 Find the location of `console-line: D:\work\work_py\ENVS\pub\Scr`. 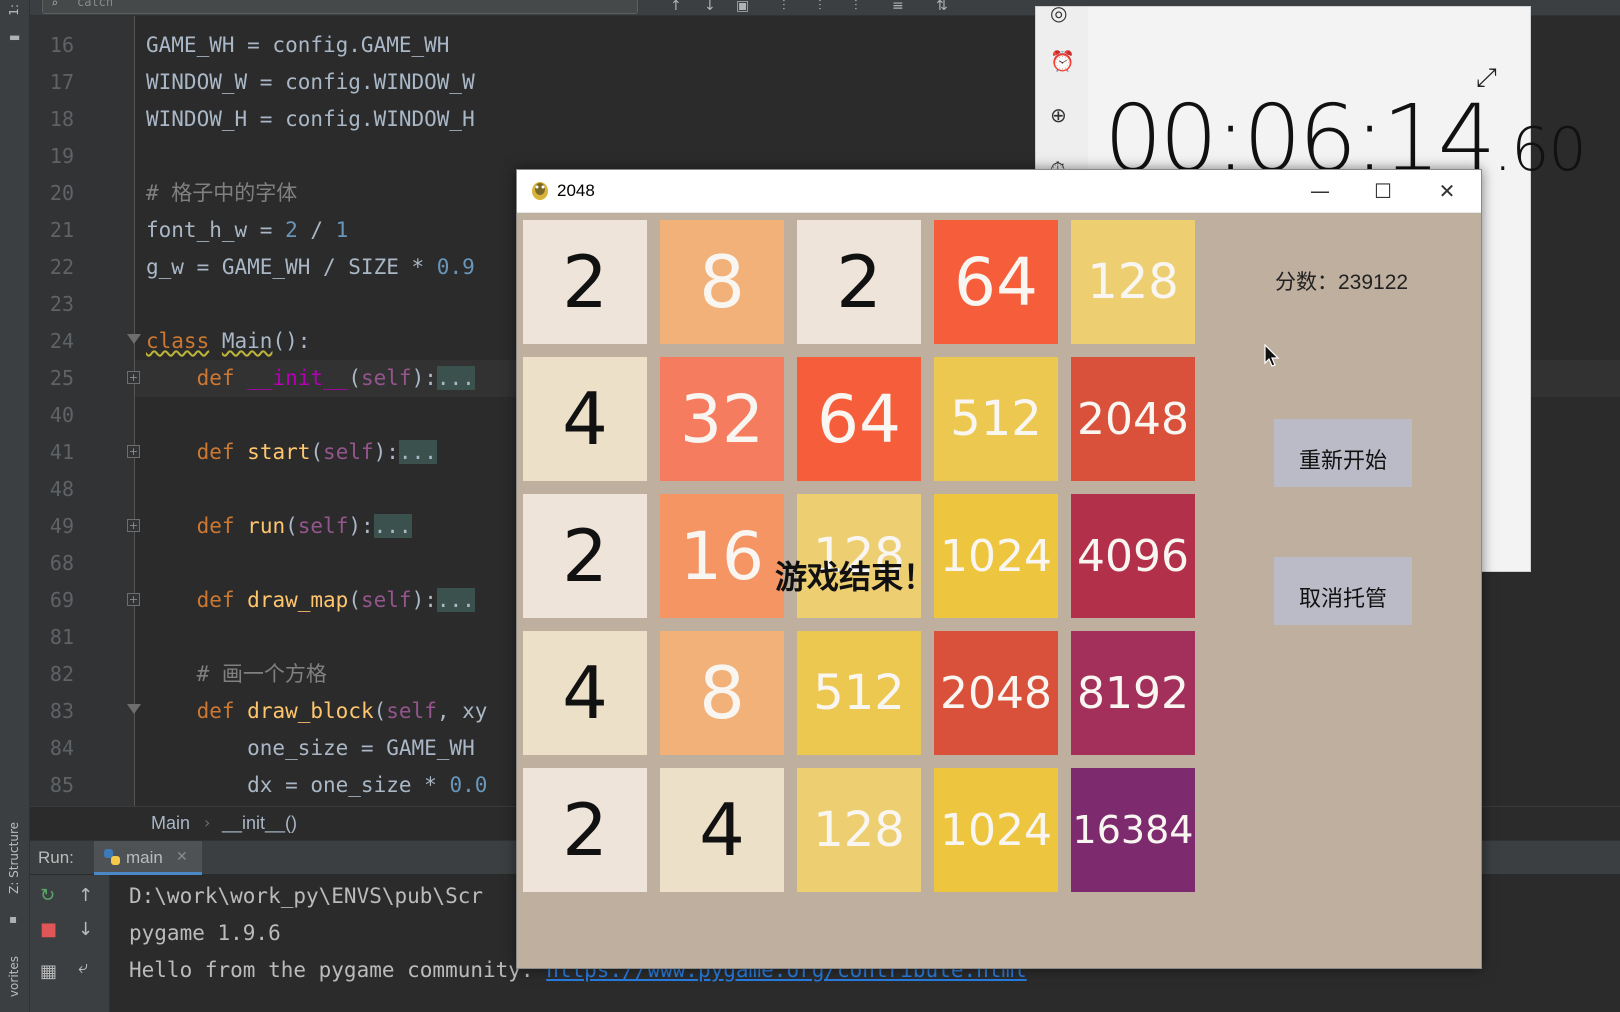

console-line: D:\work\work_py\ENVS\pub\Scr is located at coordinates (306, 896).